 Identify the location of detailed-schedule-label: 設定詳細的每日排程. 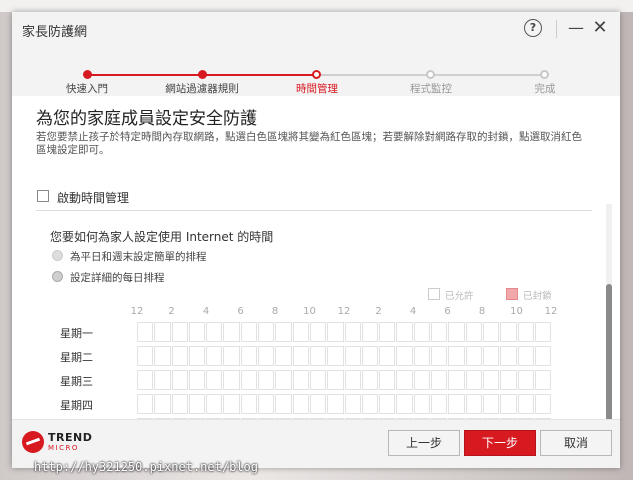
(117, 277).